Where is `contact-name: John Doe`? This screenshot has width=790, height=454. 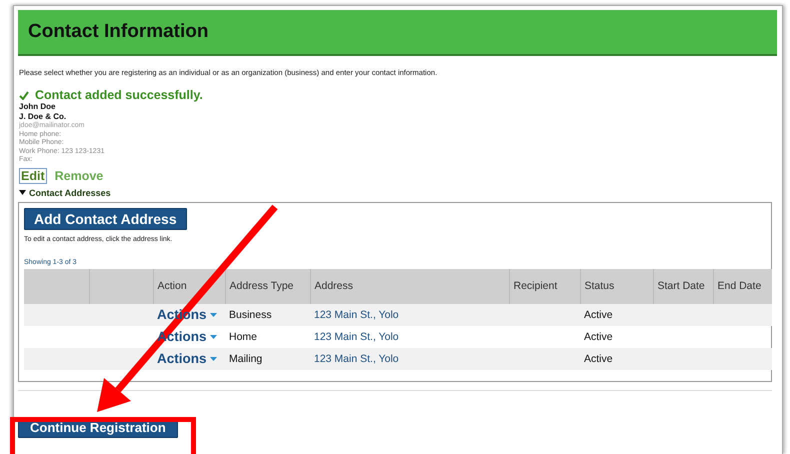
contact-name: John Doe is located at coordinates (37, 107).